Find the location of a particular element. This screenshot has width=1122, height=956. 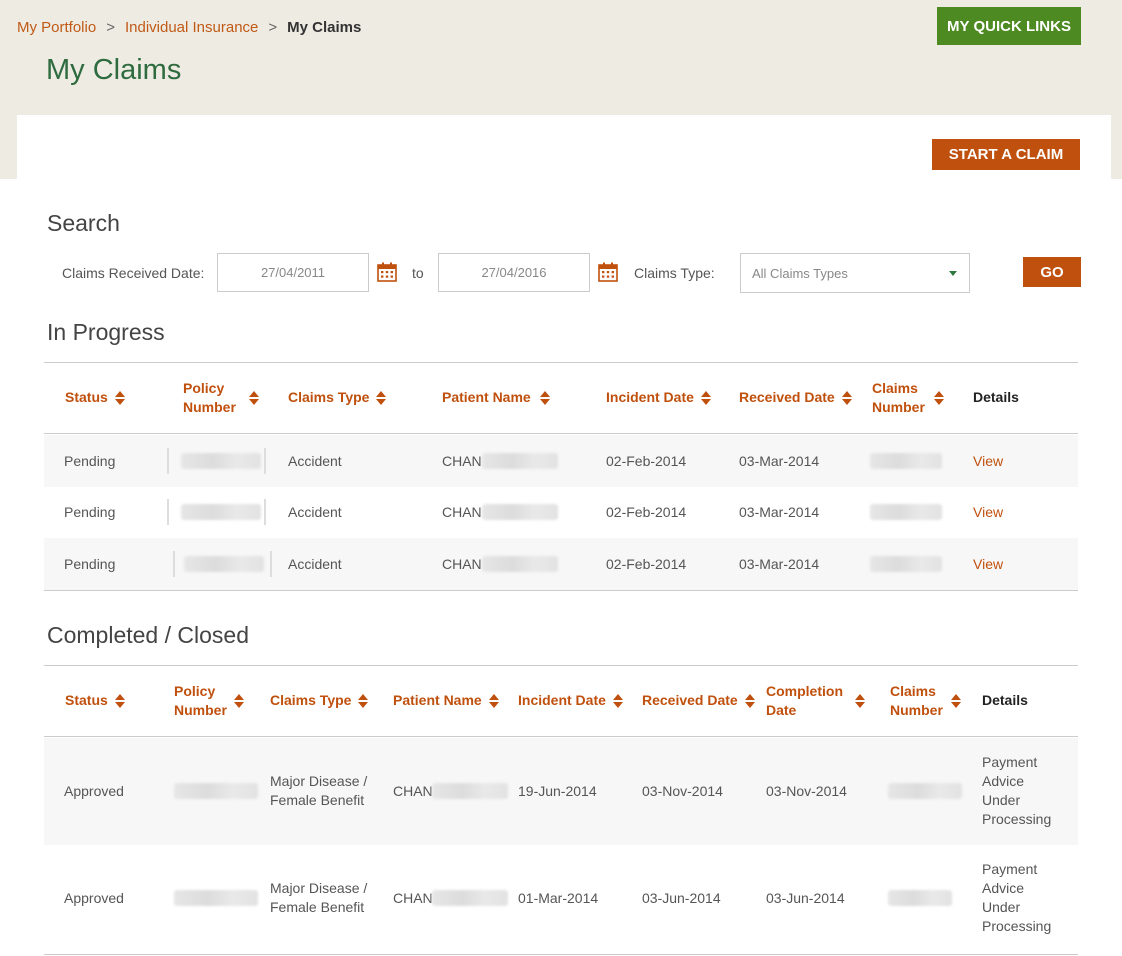

to-label: to is located at coordinates (418, 273).